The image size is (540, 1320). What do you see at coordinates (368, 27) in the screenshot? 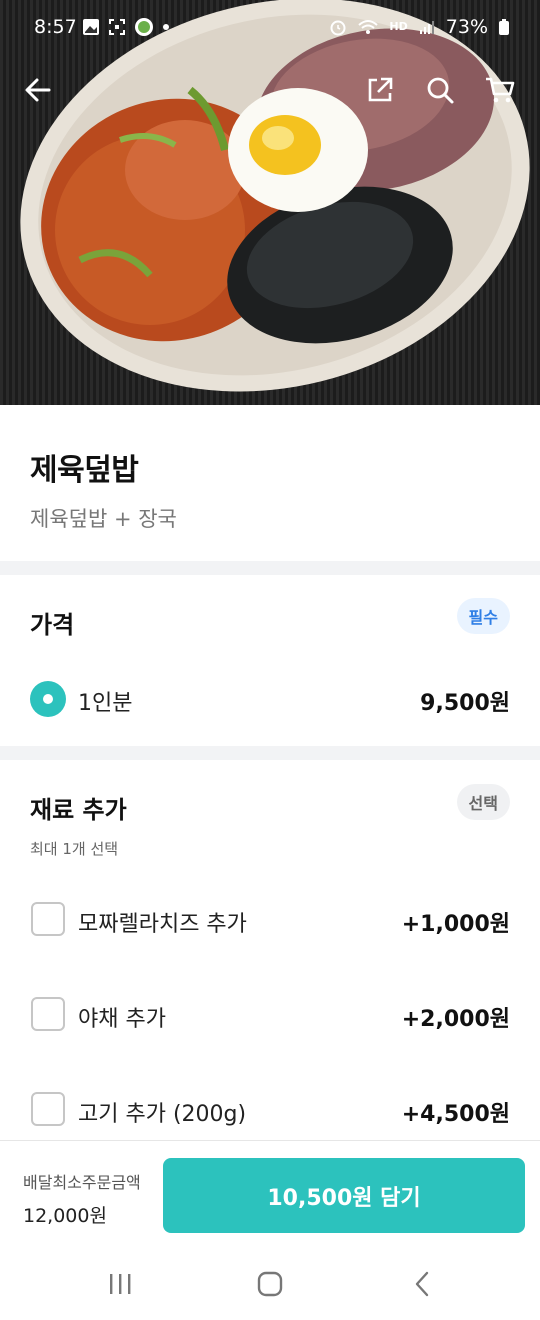
I see `wifi-icon` at bounding box center [368, 27].